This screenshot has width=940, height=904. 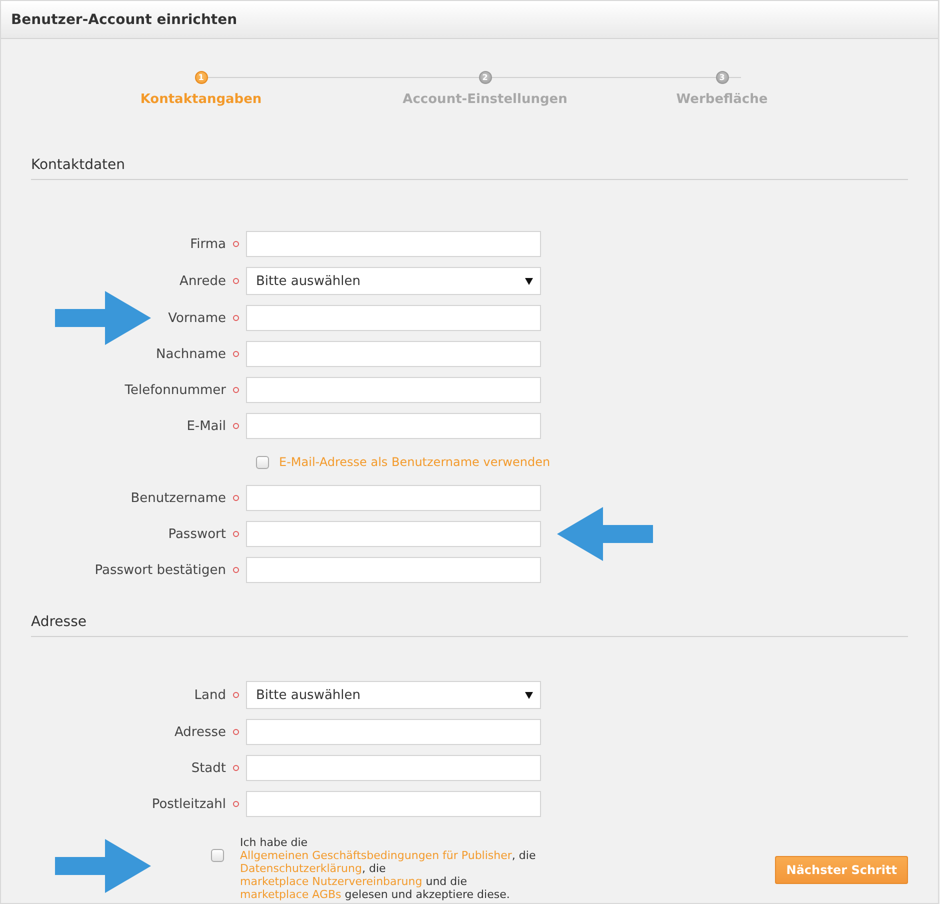 I want to click on field-label: Land, so click(x=210, y=695).